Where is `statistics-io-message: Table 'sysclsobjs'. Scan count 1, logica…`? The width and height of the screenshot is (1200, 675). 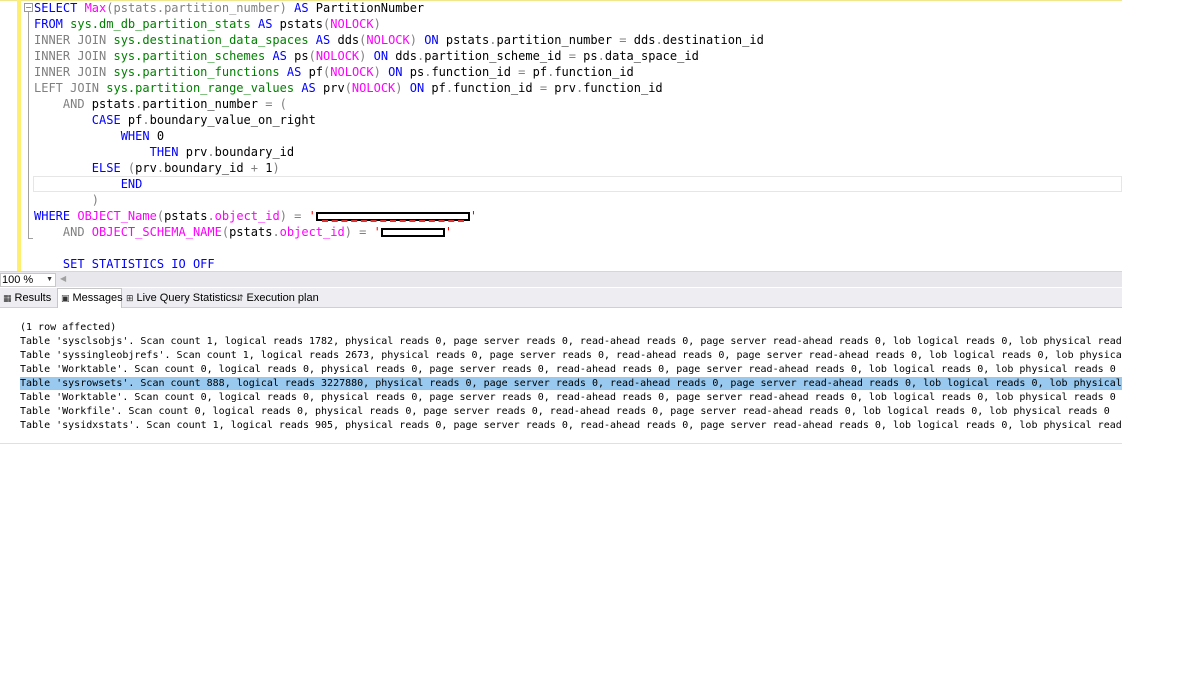 statistics-io-message: Table 'sysclsobjs'. Scan count 1, logica… is located at coordinates (571, 341).